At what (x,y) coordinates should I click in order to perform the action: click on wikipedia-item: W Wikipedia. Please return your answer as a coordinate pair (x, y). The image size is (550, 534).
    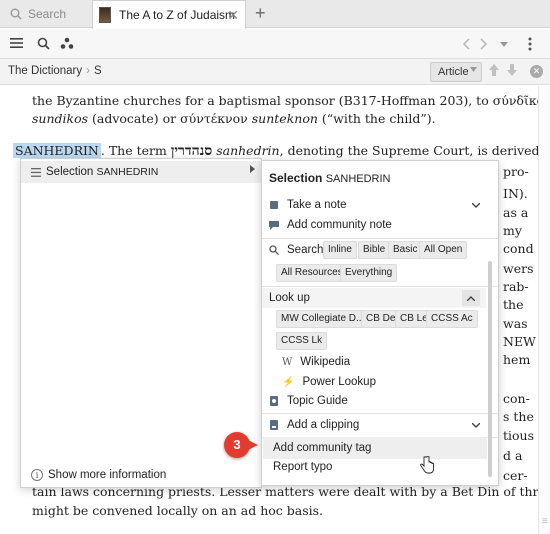
    Looking at the image, I should click on (316, 362).